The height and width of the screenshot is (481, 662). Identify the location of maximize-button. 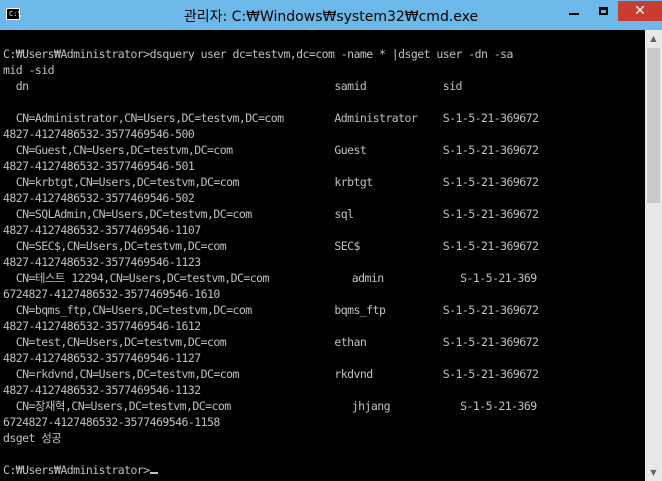
(603, 11).